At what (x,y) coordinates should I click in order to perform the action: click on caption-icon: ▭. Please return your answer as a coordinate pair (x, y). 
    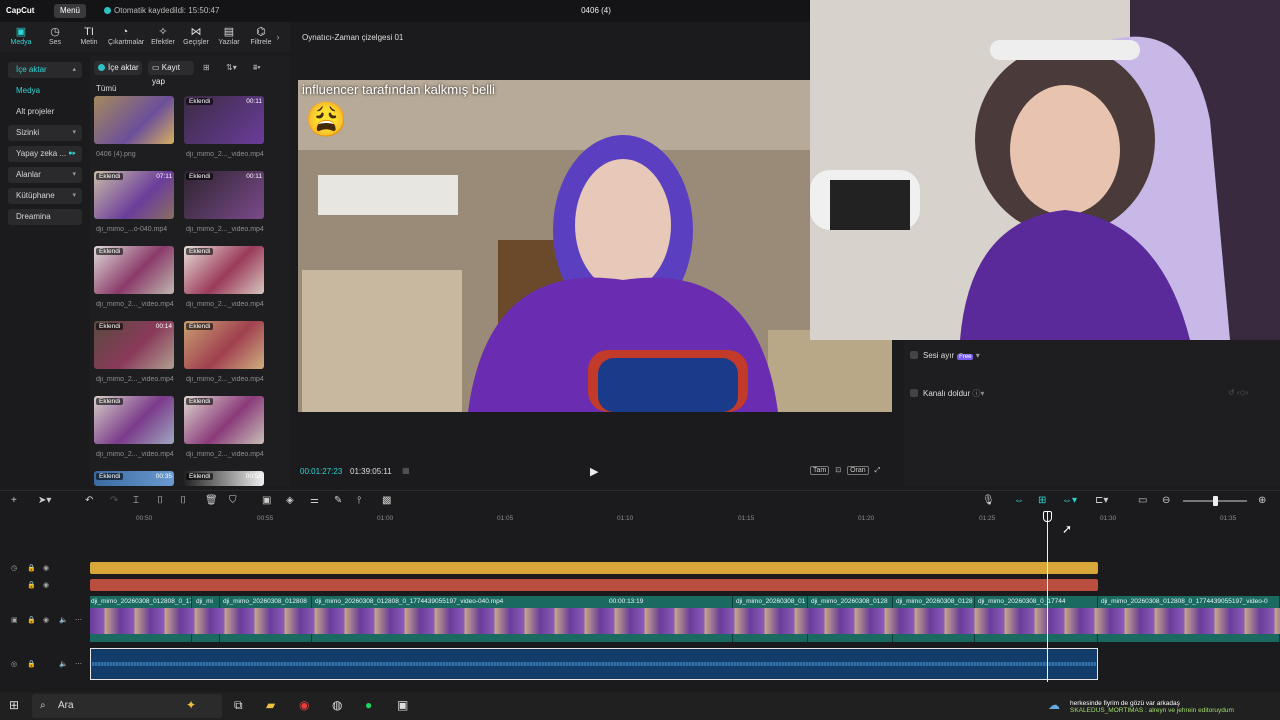
    Looking at the image, I should click on (1142, 500).